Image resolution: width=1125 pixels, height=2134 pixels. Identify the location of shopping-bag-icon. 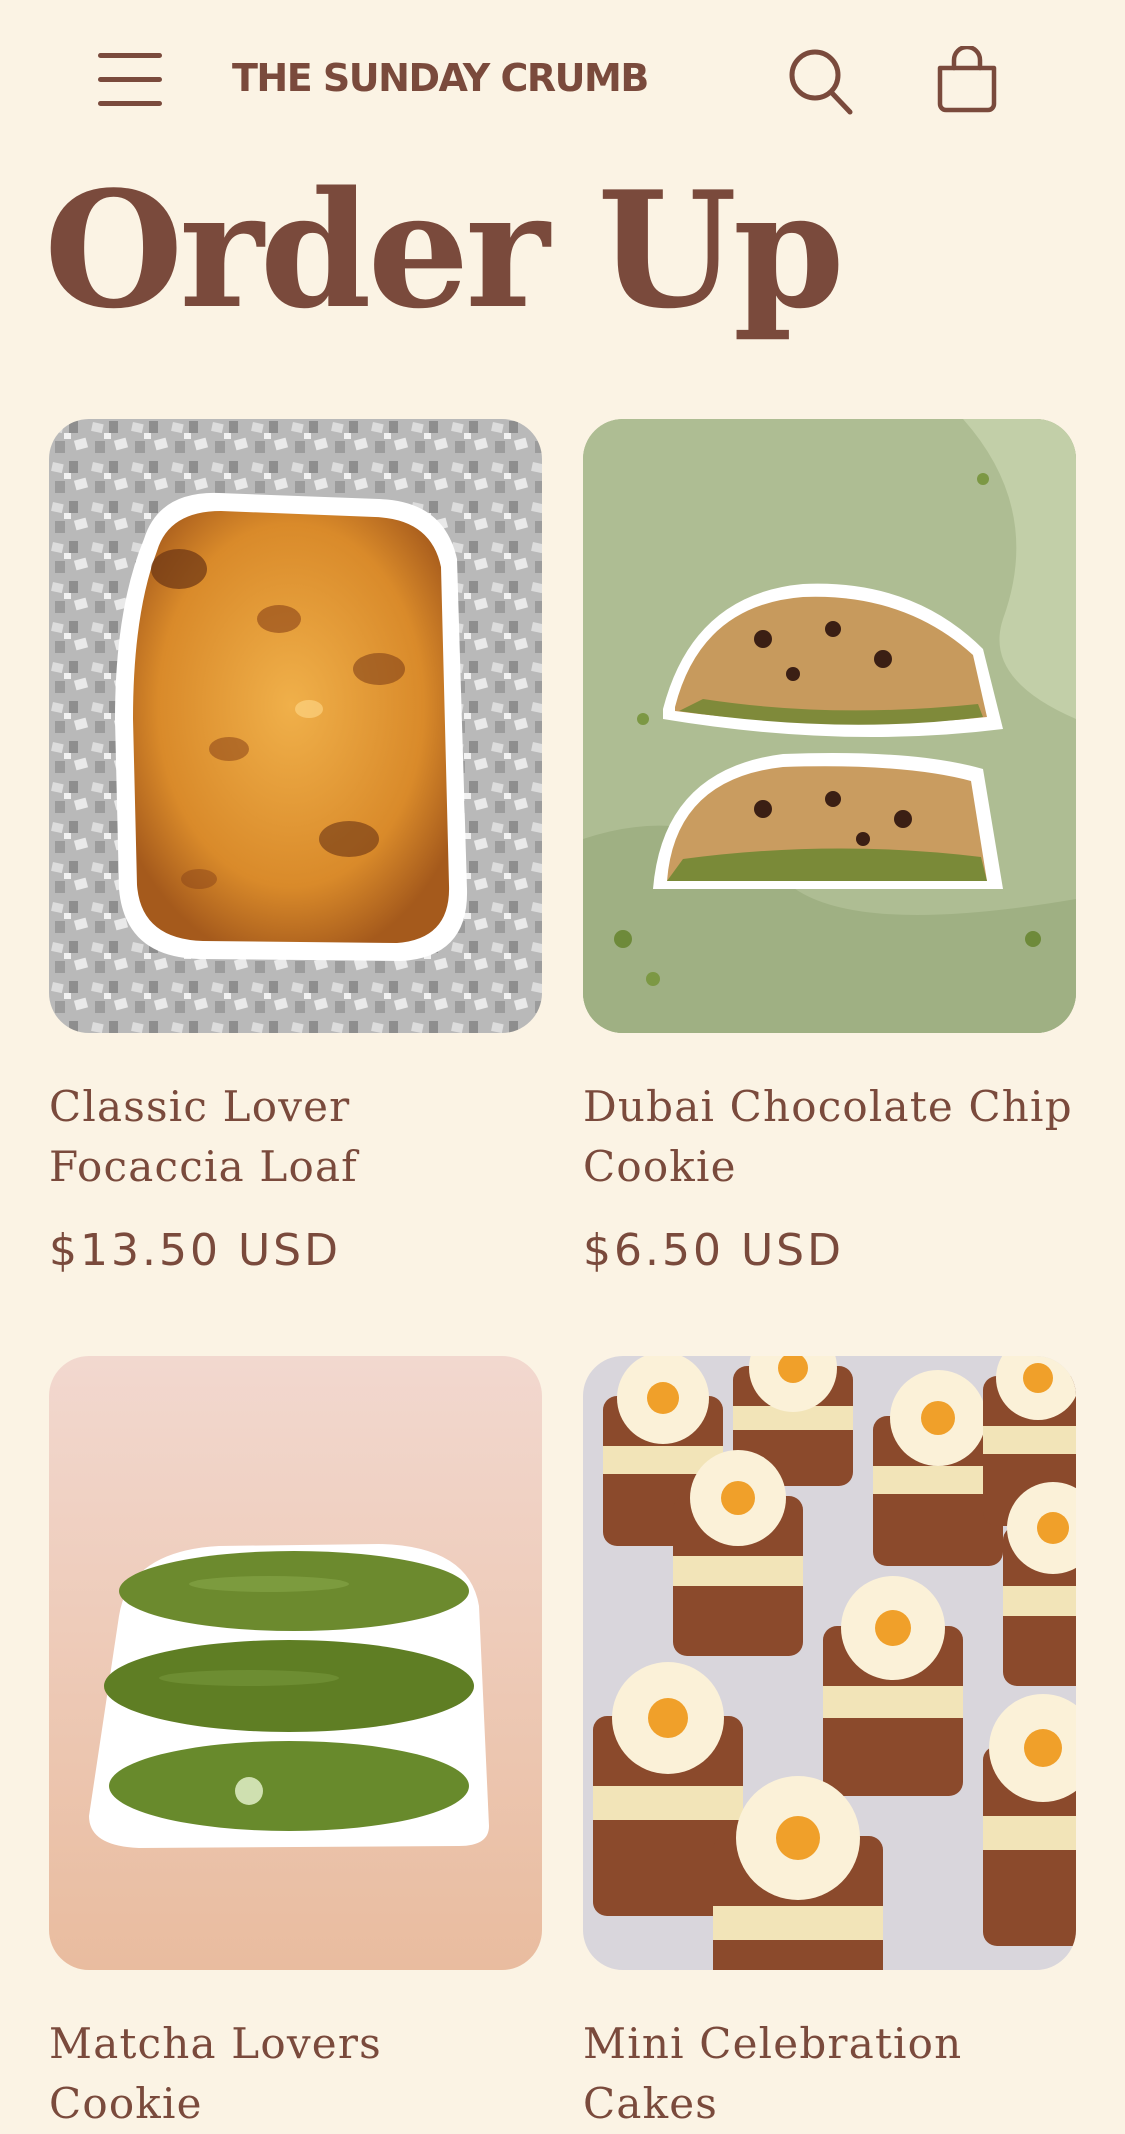
(967, 79).